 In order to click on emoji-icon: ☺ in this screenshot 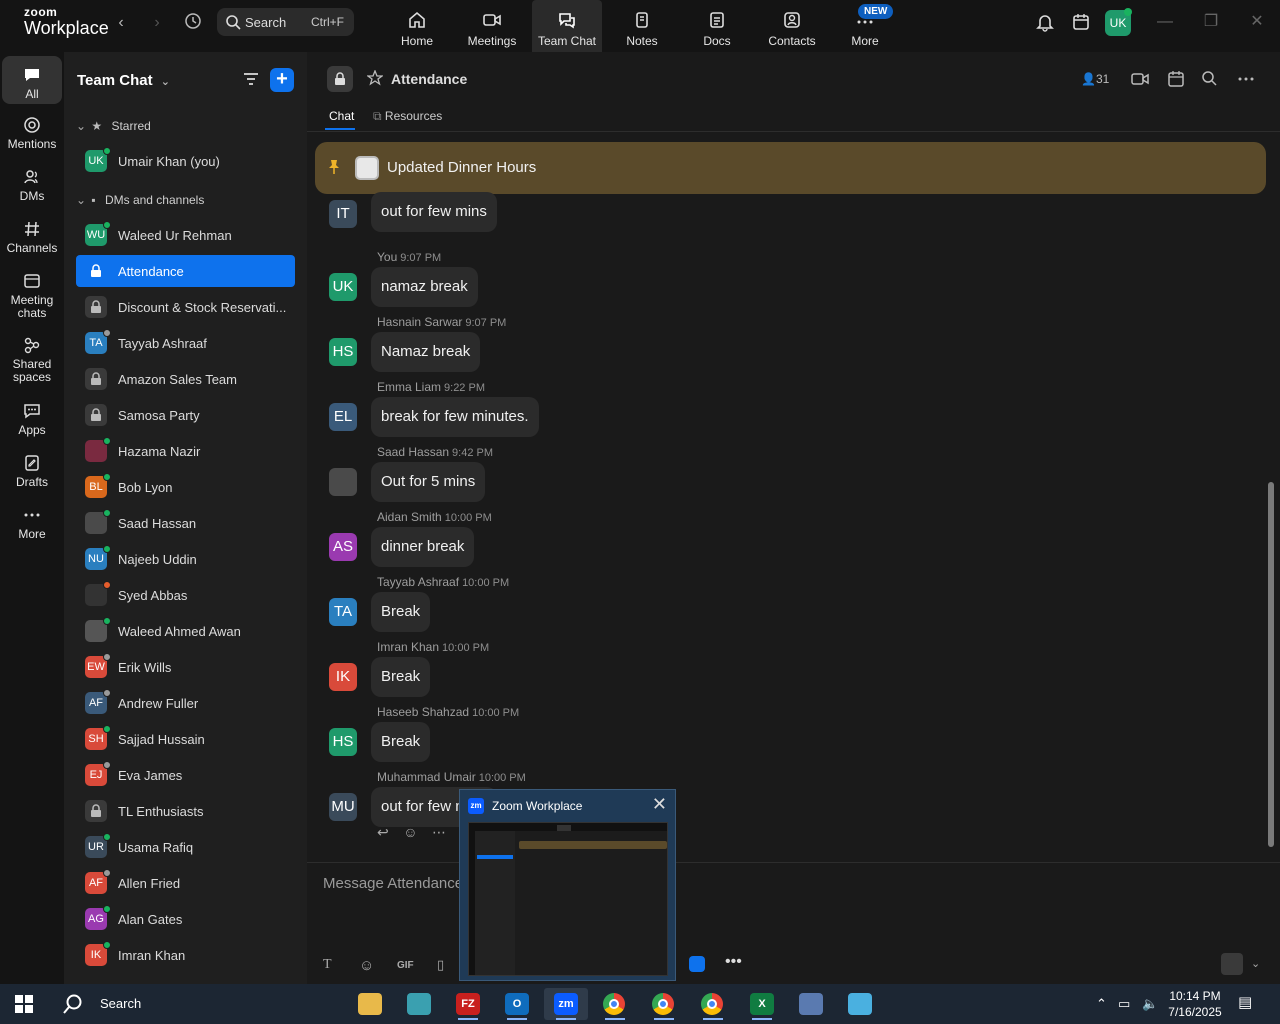, I will do `click(366, 965)`.